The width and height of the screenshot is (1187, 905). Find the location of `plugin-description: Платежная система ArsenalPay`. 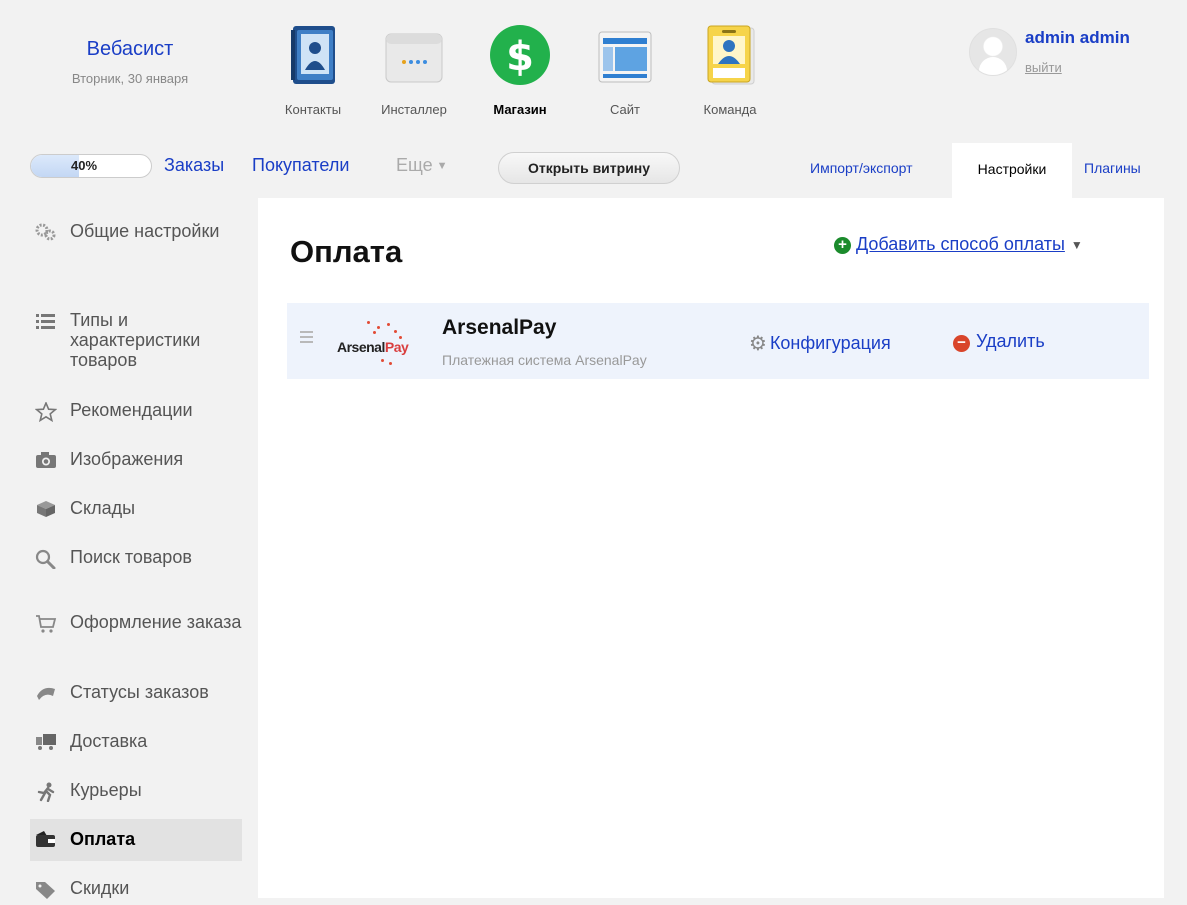

plugin-description: Платежная система ArsenalPay is located at coordinates (544, 360).